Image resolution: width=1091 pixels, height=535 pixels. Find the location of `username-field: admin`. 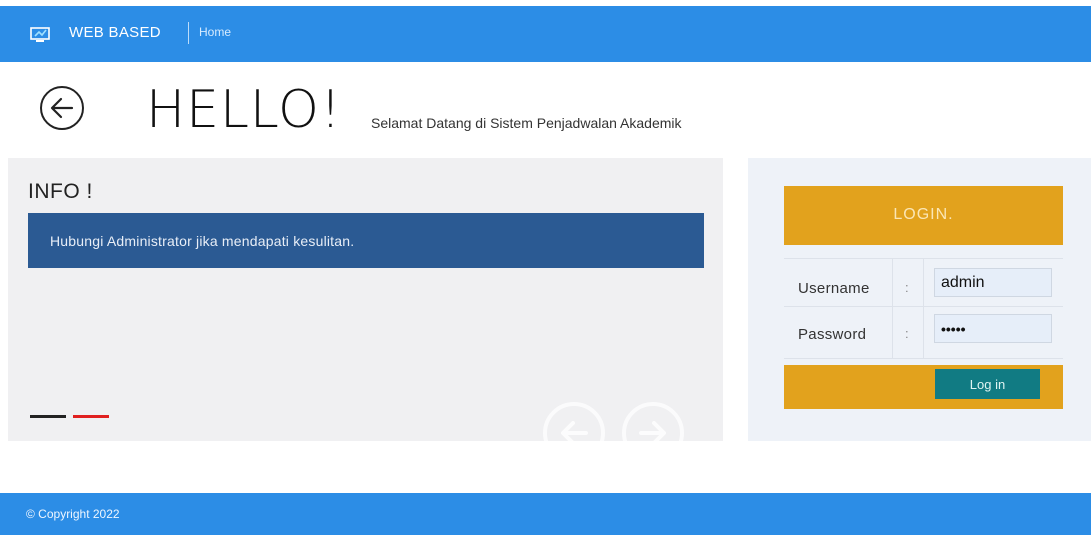

username-field: admin is located at coordinates (993, 282).